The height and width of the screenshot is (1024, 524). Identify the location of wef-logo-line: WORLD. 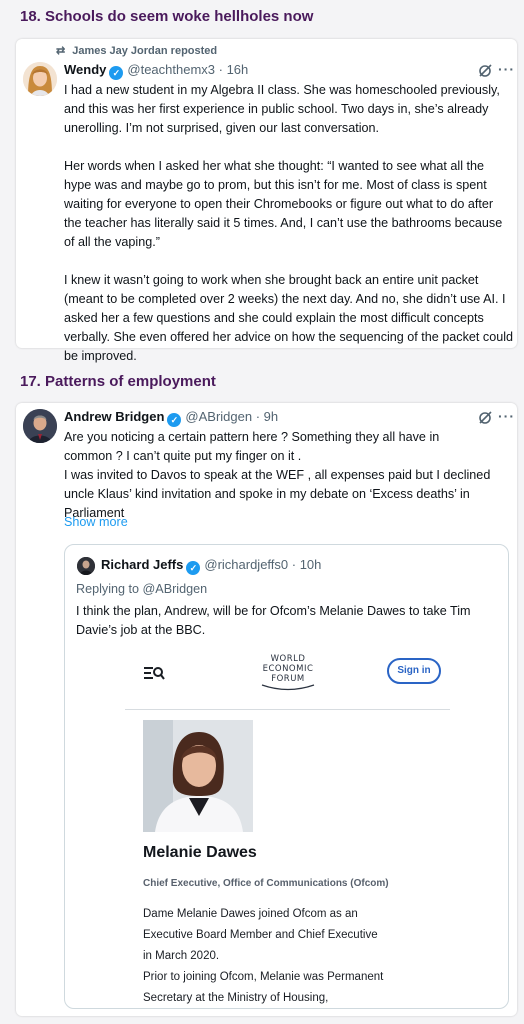
(288, 659).